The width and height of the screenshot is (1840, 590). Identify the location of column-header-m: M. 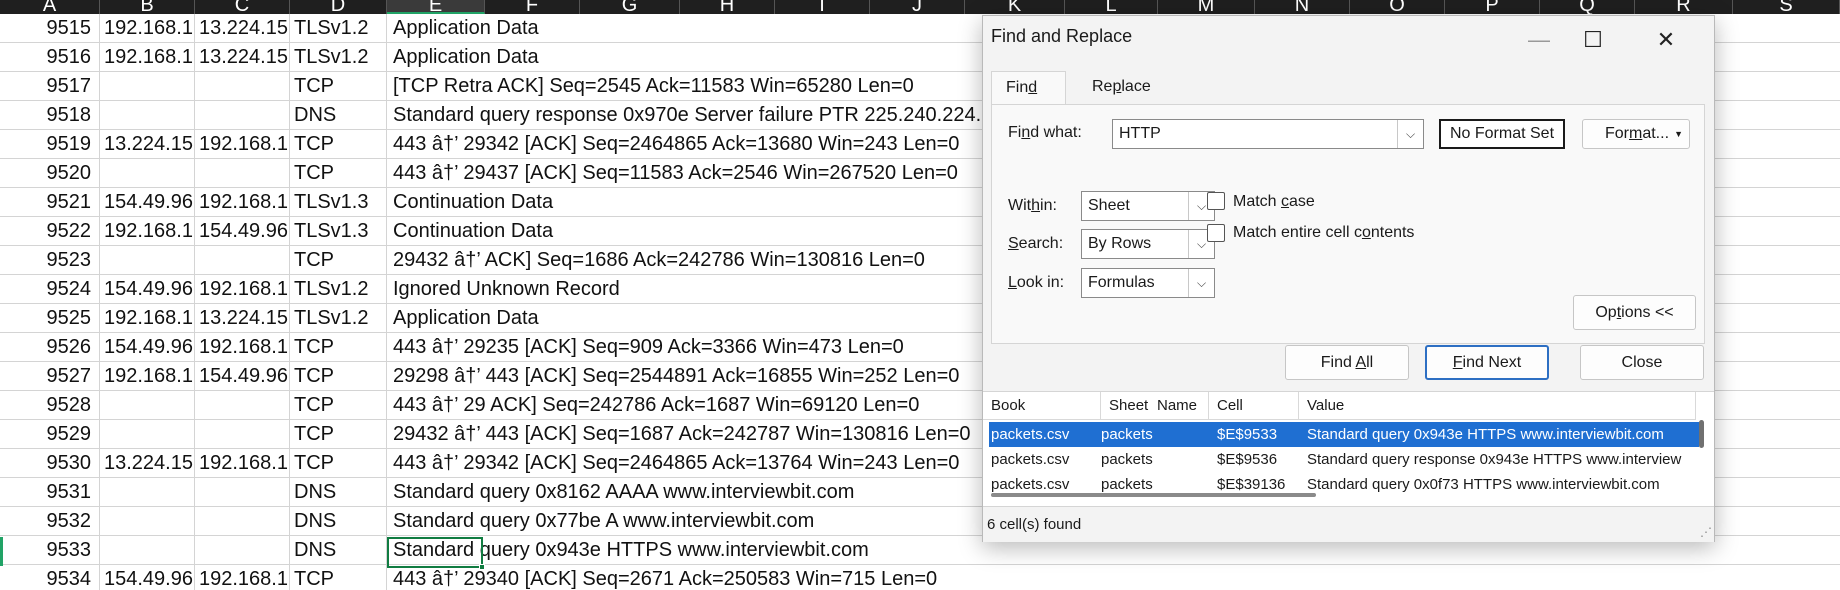
(1206, 7).